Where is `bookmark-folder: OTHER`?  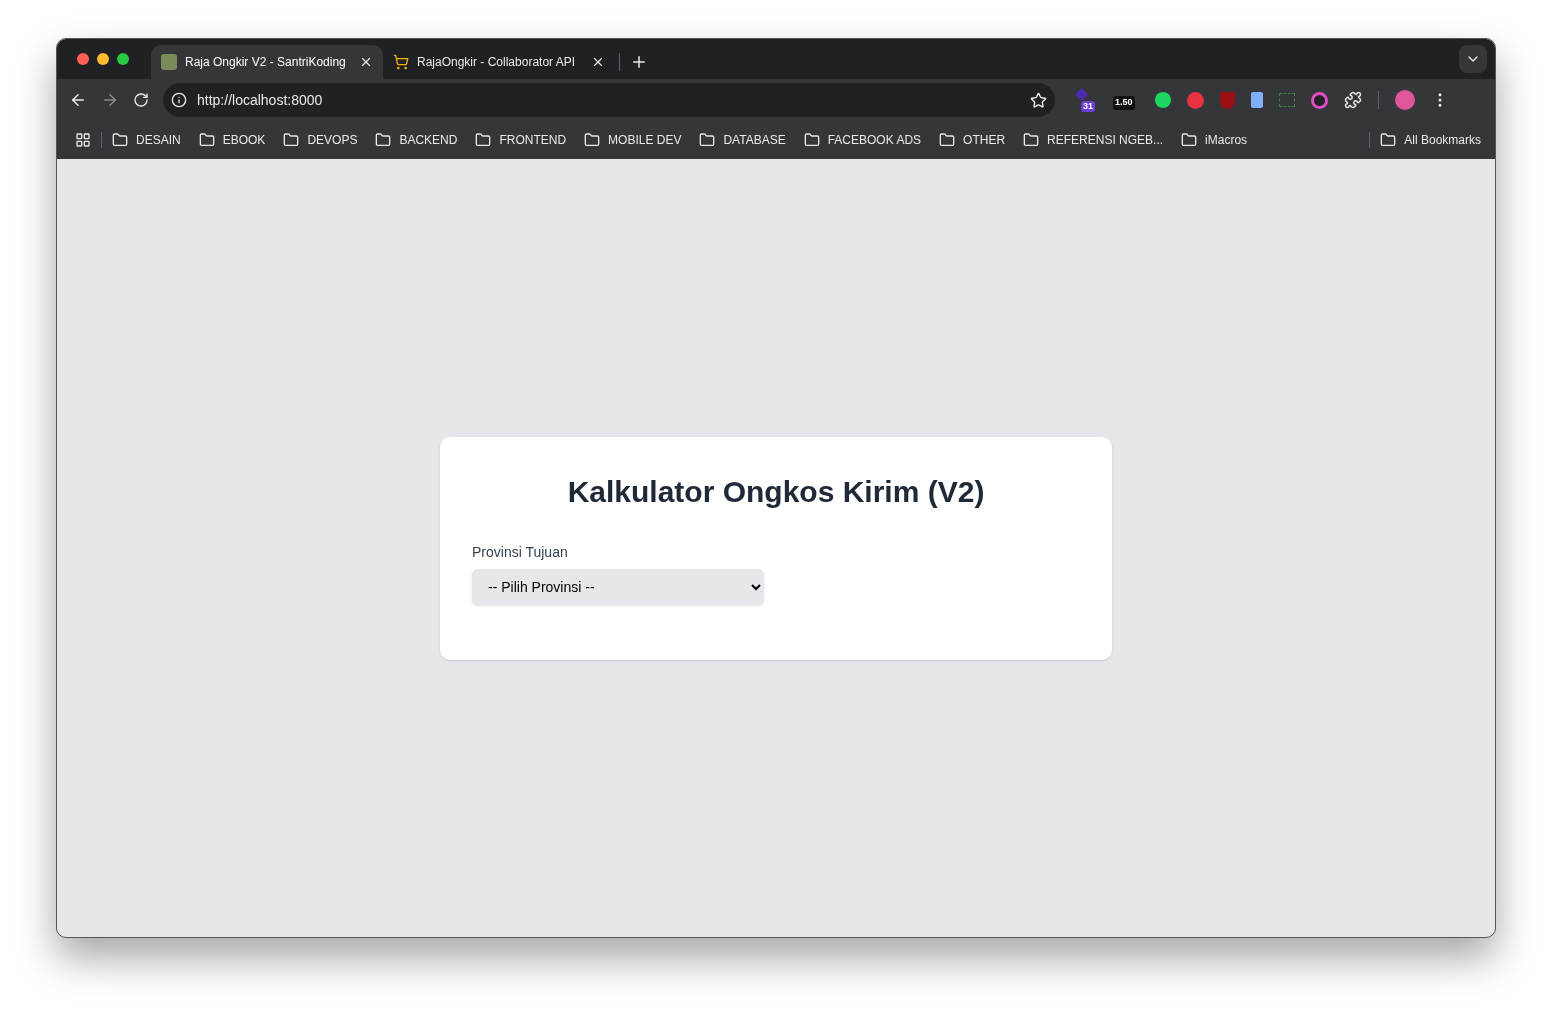
bookmark-folder: OTHER is located at coordinates (972, 140).